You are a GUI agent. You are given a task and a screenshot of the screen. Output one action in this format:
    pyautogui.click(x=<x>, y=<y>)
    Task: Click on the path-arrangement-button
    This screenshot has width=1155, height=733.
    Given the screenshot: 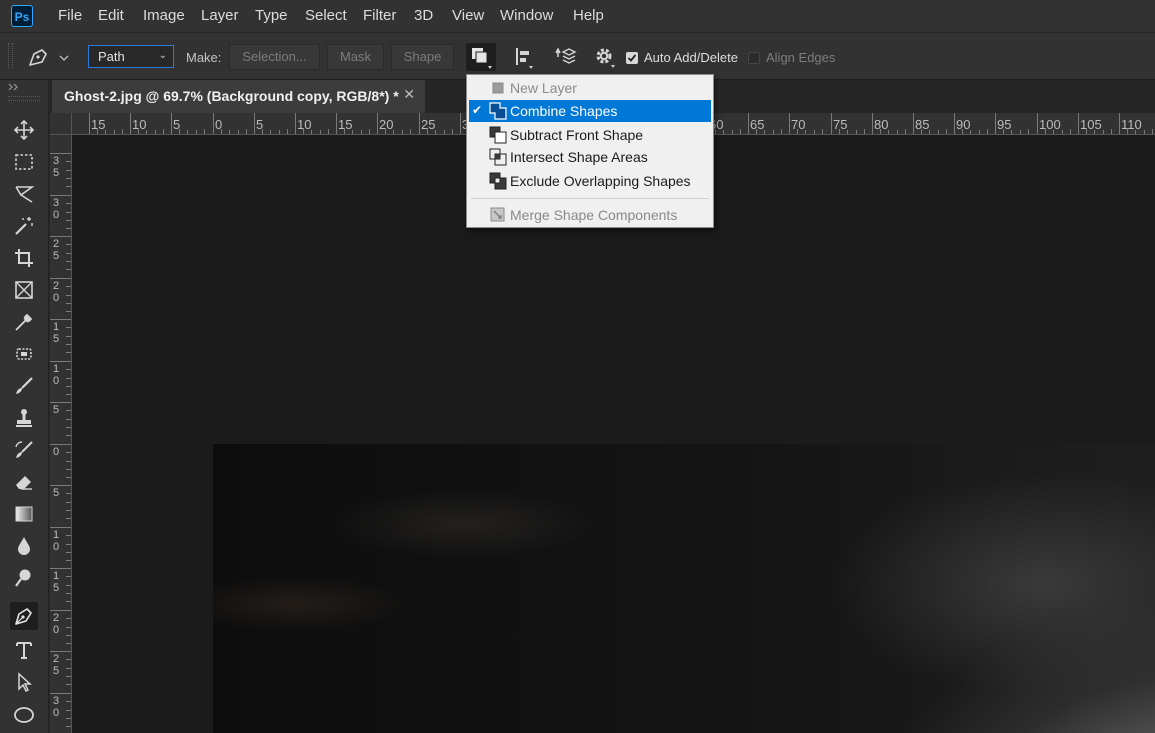 What is the action you would take?
    pyautogui.click(x=565, y=57)
    